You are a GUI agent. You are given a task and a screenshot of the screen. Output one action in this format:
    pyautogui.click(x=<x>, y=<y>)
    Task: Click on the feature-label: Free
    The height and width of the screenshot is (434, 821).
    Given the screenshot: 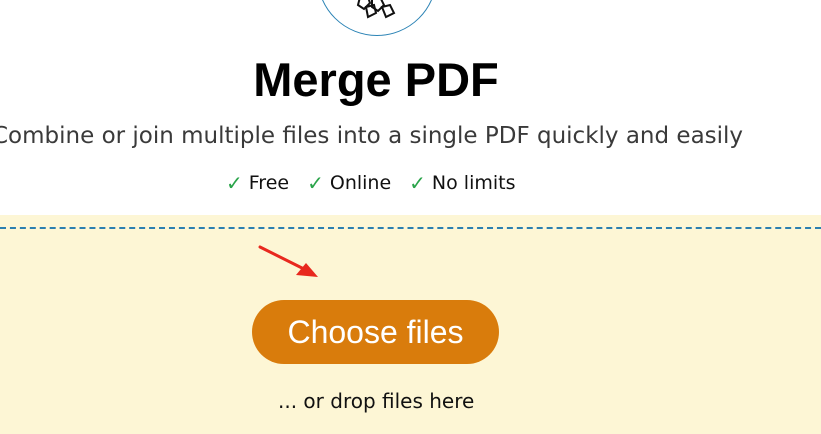 What is the action you would take?
    pyautogui.click(x=269, y=183)
    